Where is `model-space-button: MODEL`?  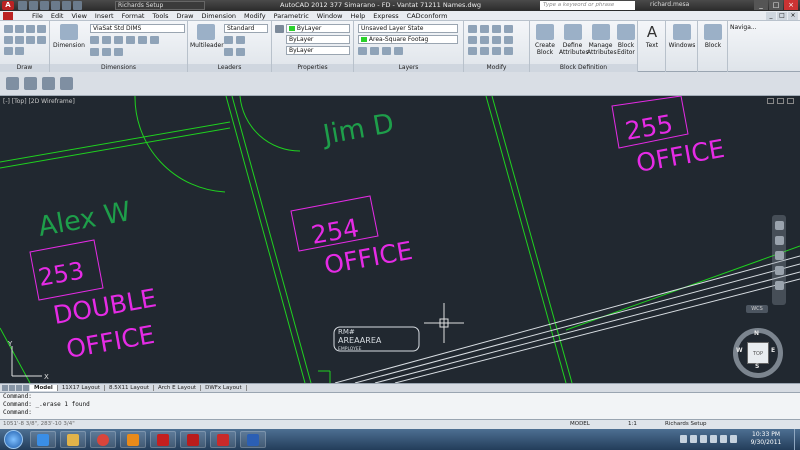 model-space-button: MODEL is located at coordinates (580, 424).